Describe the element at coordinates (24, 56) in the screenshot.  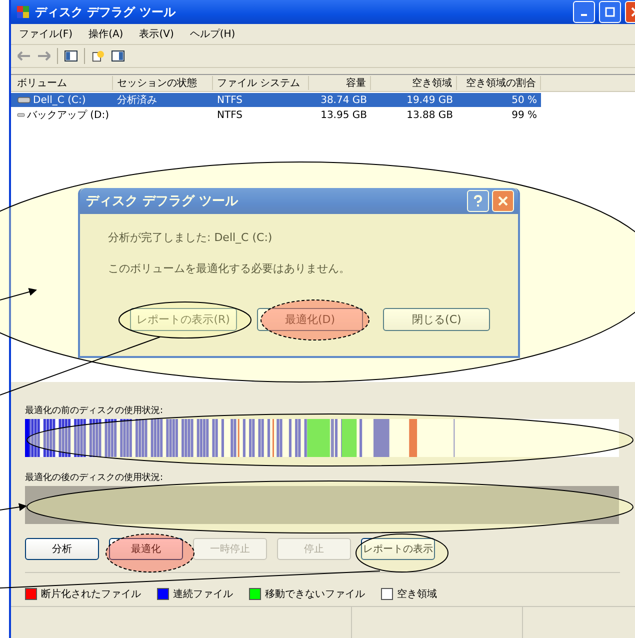
I see `back-arrow-icon` at that location.